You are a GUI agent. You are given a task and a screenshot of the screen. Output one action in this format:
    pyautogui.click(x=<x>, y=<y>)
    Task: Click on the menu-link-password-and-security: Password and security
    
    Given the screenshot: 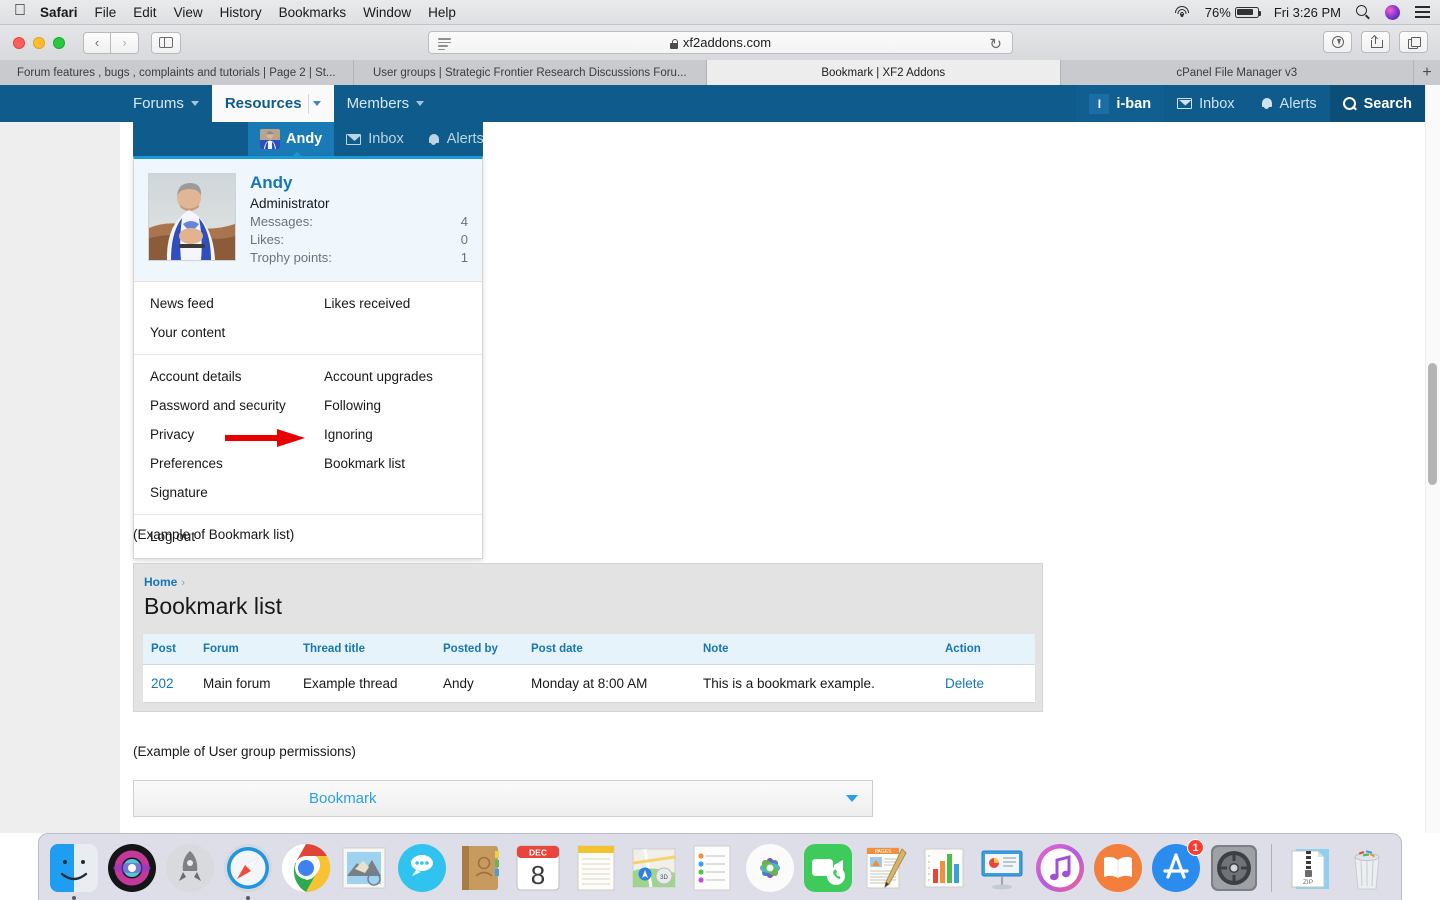 What is the action you would take?
    pyautogui.click(x=221, y=405)
    